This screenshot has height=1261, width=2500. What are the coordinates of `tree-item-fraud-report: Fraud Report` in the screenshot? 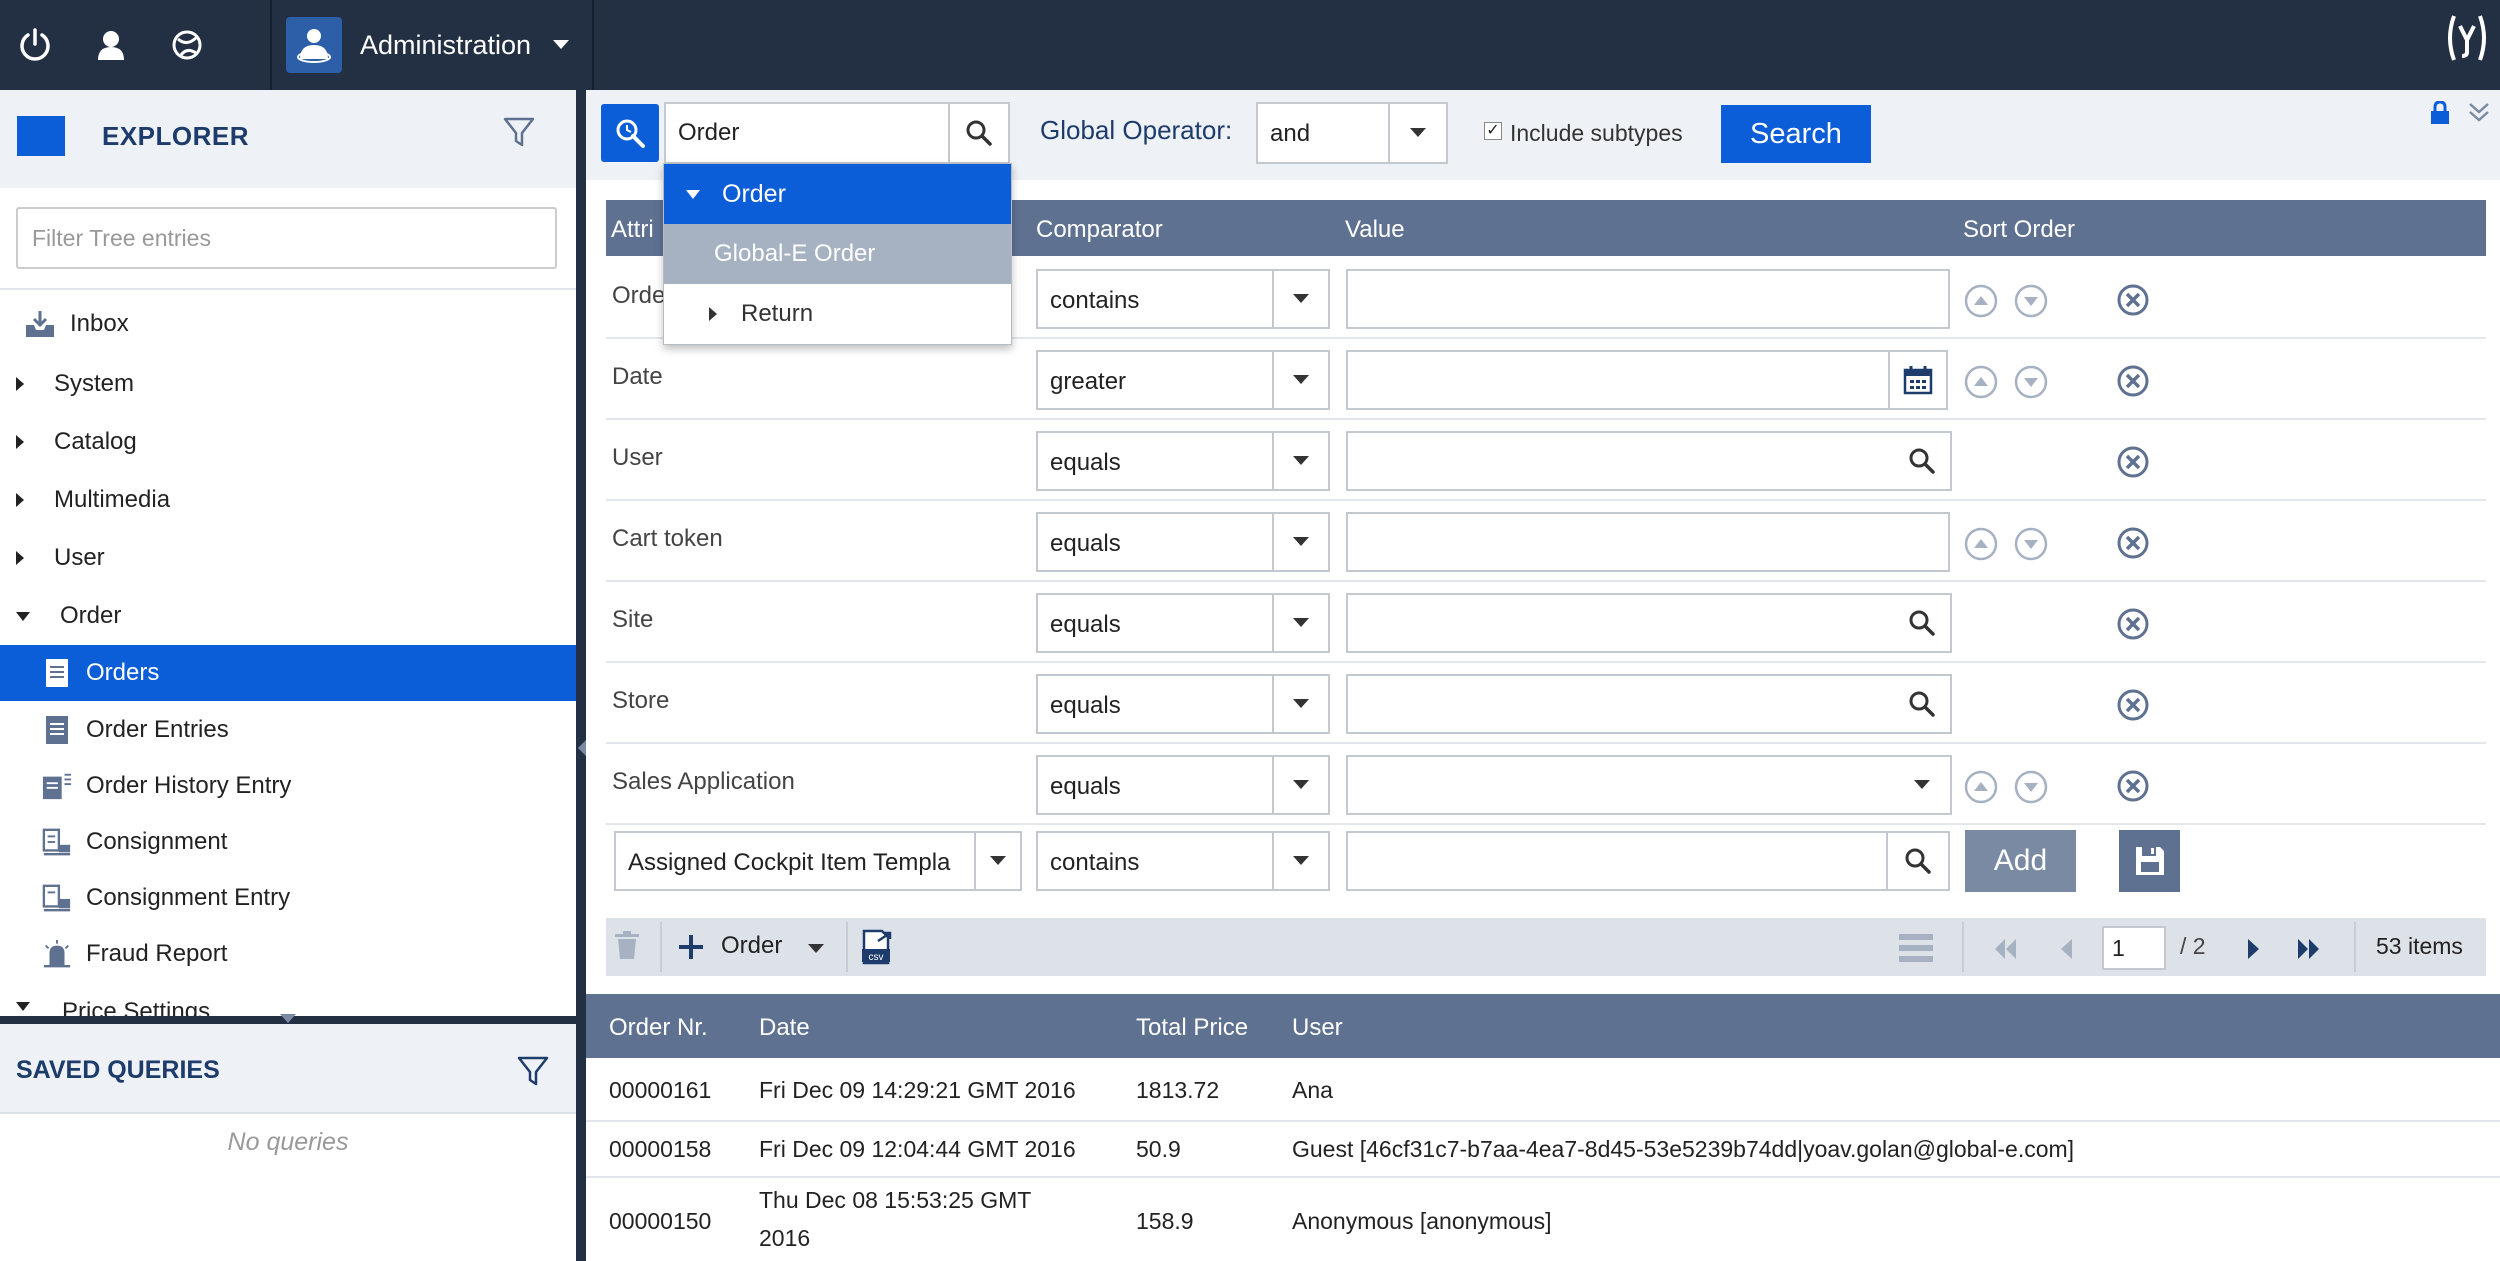 It's located at (288, 954).